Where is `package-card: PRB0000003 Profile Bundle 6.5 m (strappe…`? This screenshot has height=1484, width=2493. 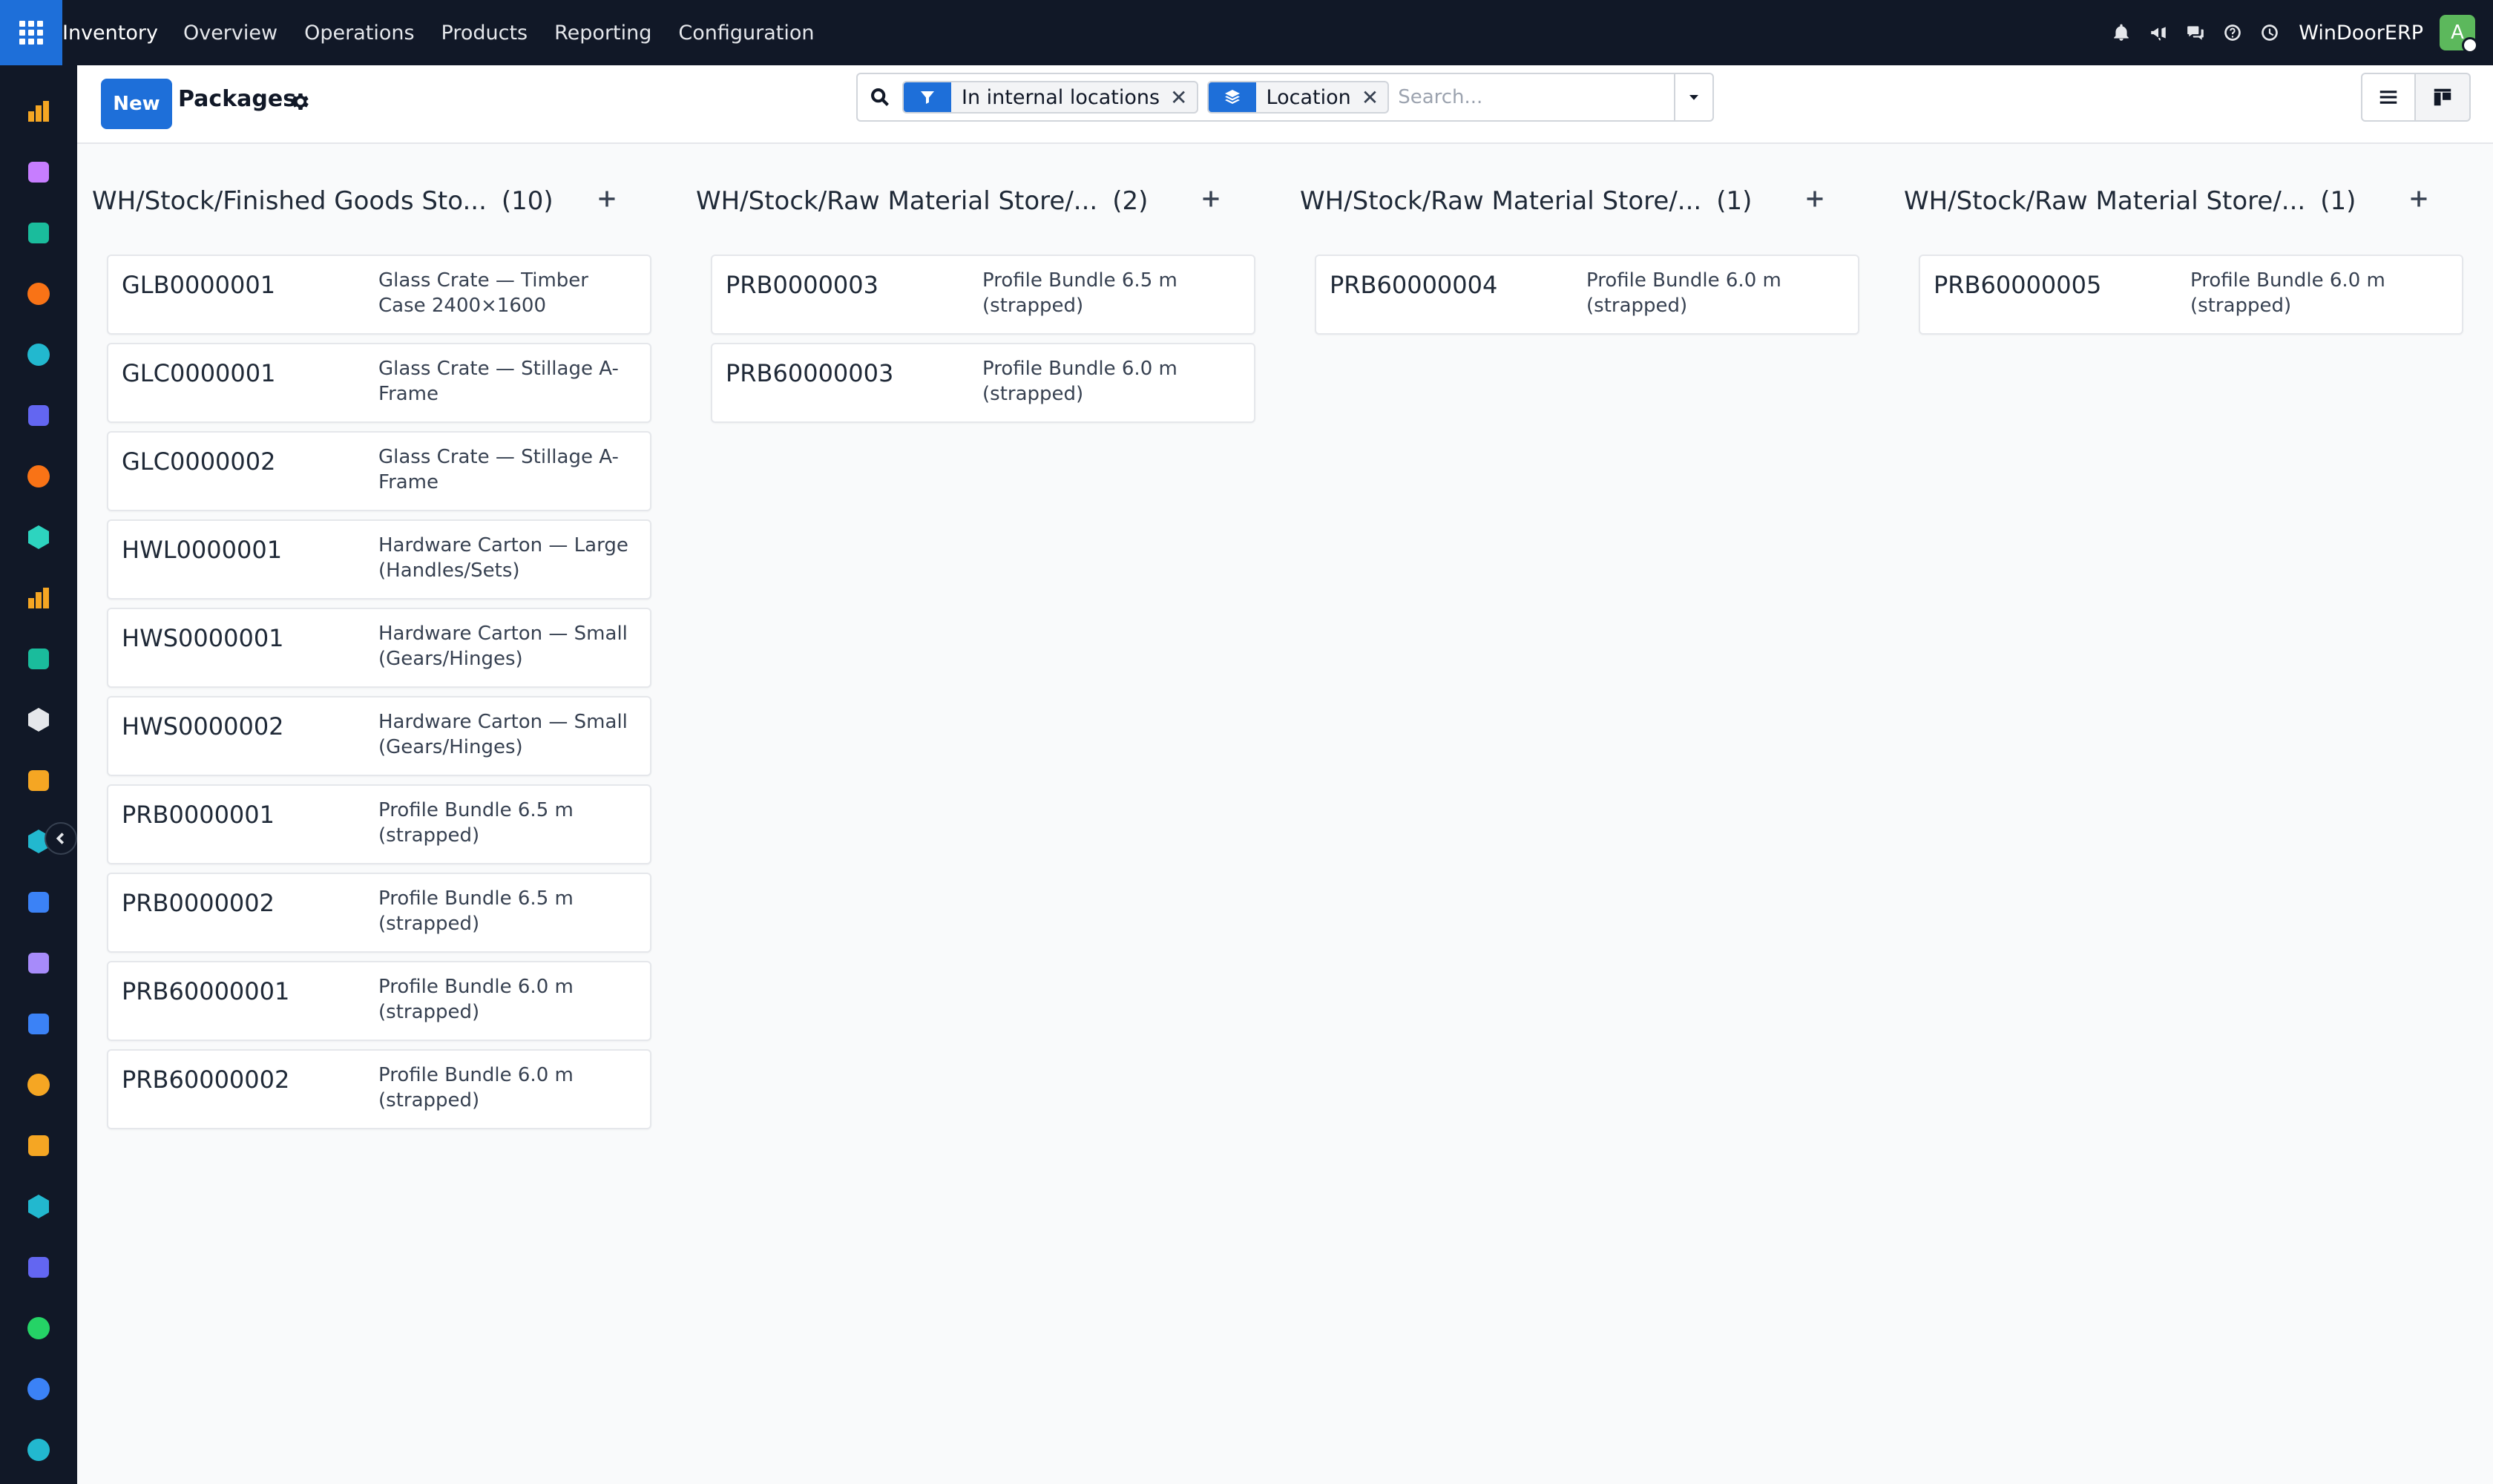
package-card: PRB0000003 Profile Bundle 6.5 m (strappe… is located at coordinates (983, 295).